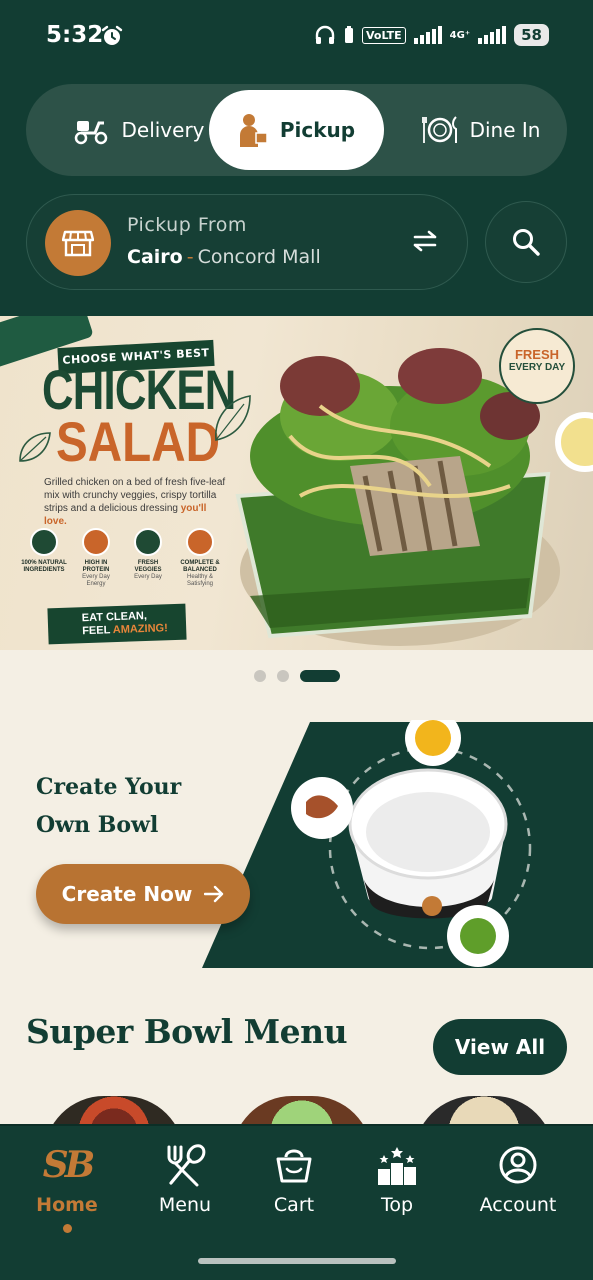 Image resolution: width=593 pixels, height=1280 pixels. What do you see at coordinates (294, 1165) in the screenshot?
I see `basket-icon` at bounding box center [294, 1165].